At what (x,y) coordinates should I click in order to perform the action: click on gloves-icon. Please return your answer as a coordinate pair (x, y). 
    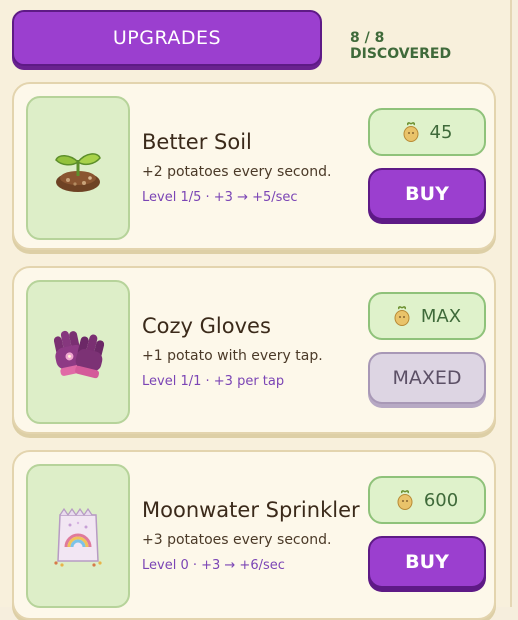
    Looking at the image, I should click on (79, 354).